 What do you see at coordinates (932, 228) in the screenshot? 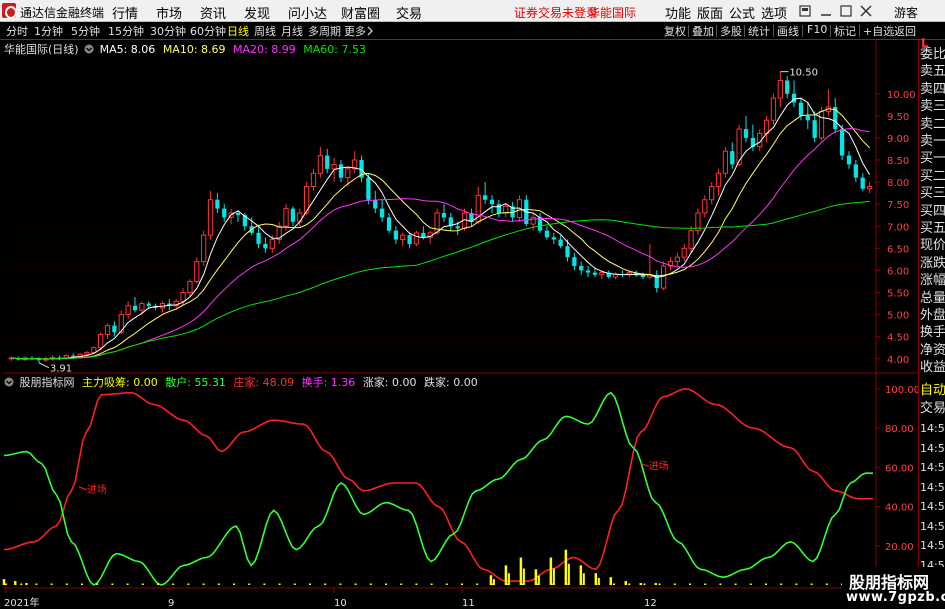
I see `side-label: 买五` at bounding box center [932, 228].